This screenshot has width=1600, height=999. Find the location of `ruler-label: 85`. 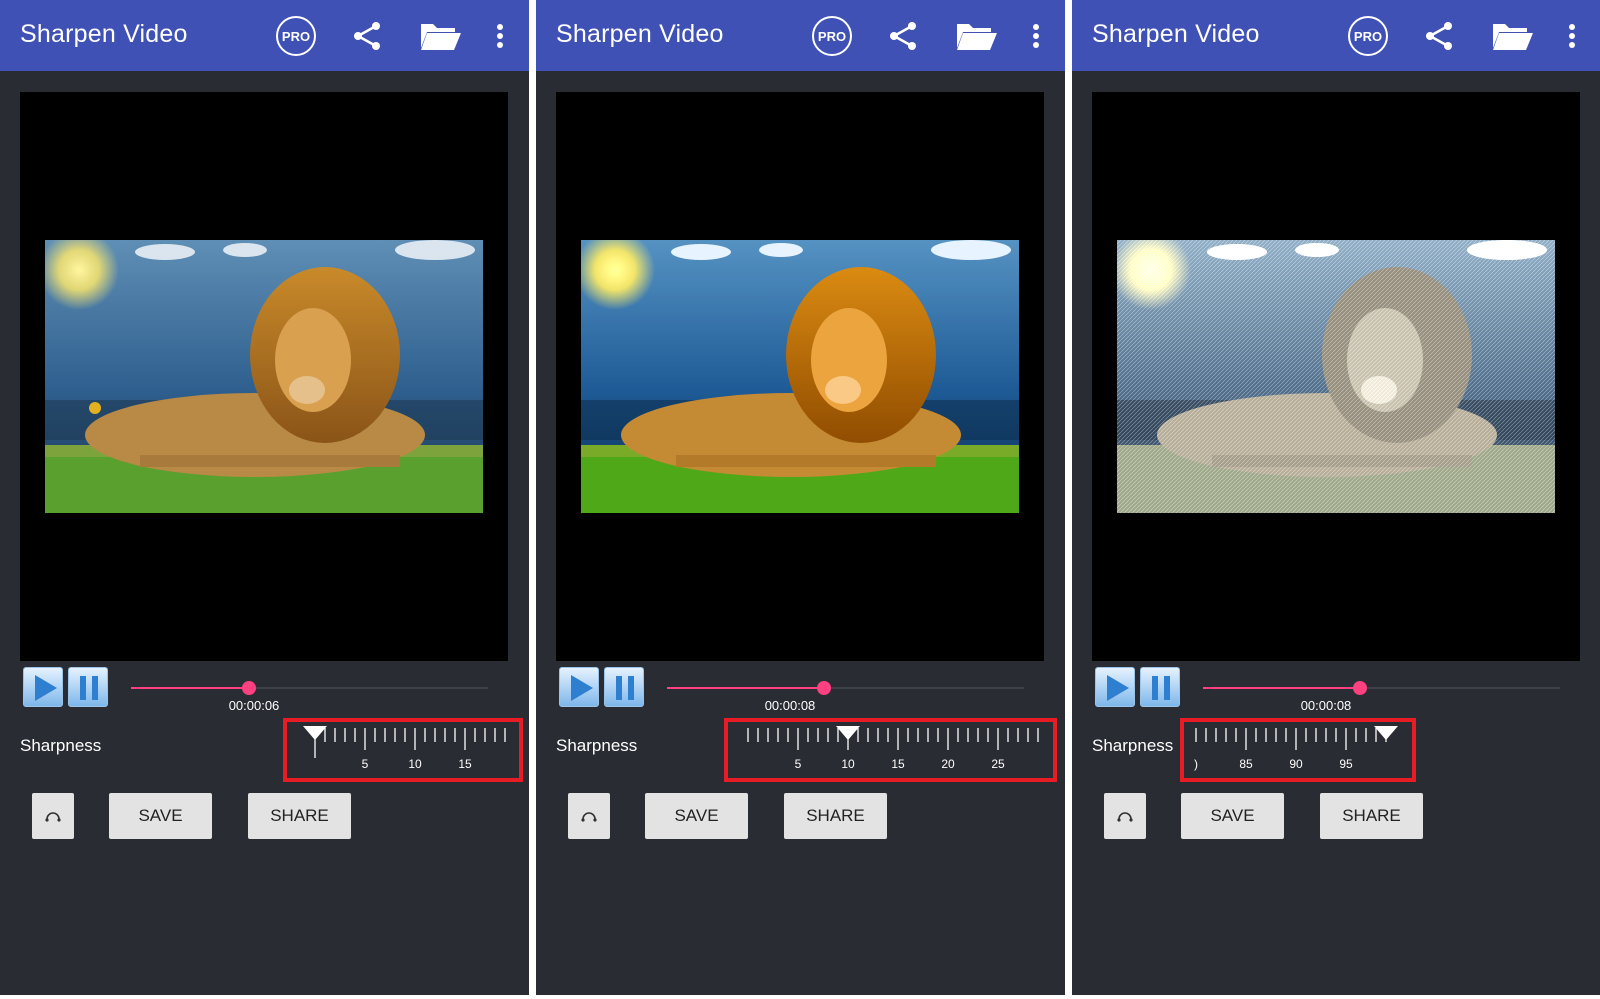

ruler-label: 85 is located at coordinates (1246, 764).